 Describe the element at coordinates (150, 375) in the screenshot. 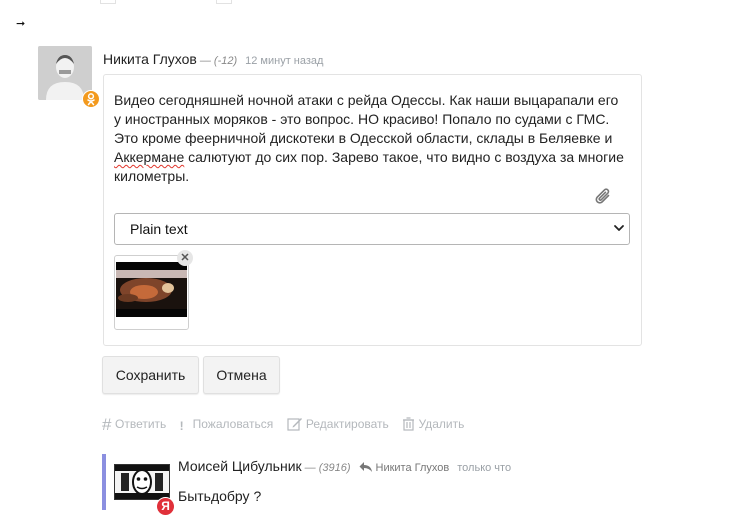

I see `save-button: Сохранить` at that location.